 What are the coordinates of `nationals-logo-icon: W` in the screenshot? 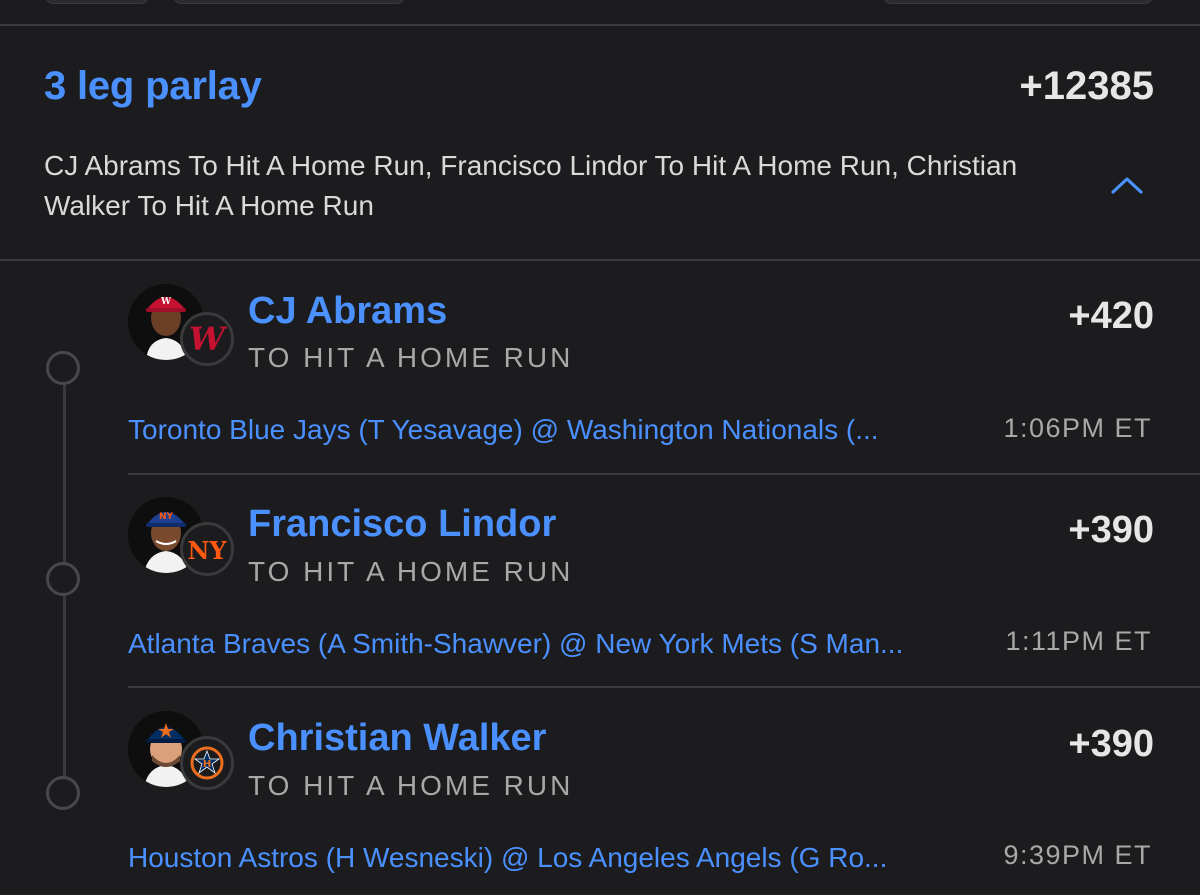 It's located at (207, 339).